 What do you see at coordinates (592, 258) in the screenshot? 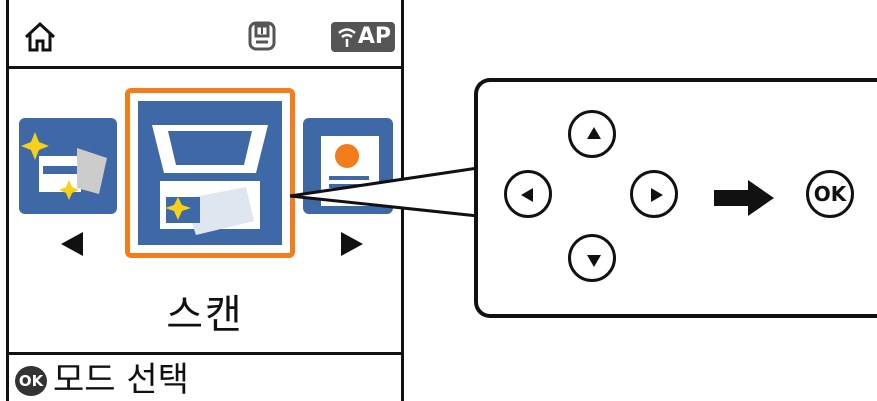
I see `down-button` at bounding box center [592, 258].